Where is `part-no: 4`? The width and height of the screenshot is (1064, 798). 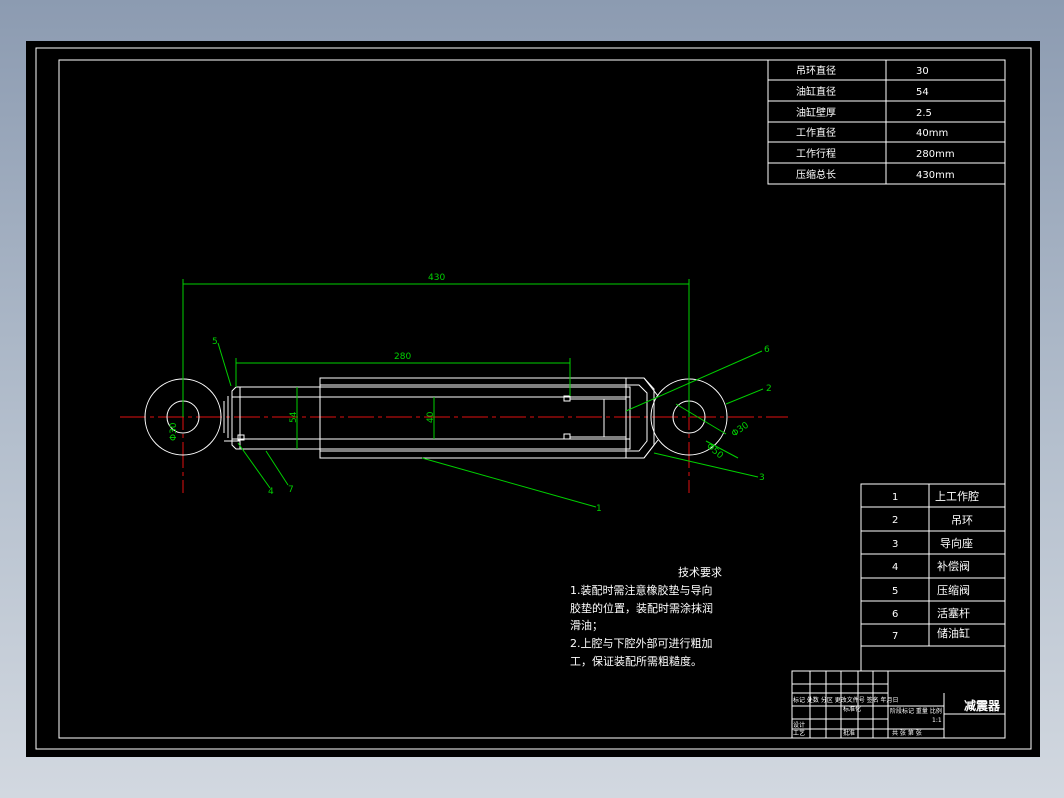 part-no: 4 is located at coordinates (895, 567).